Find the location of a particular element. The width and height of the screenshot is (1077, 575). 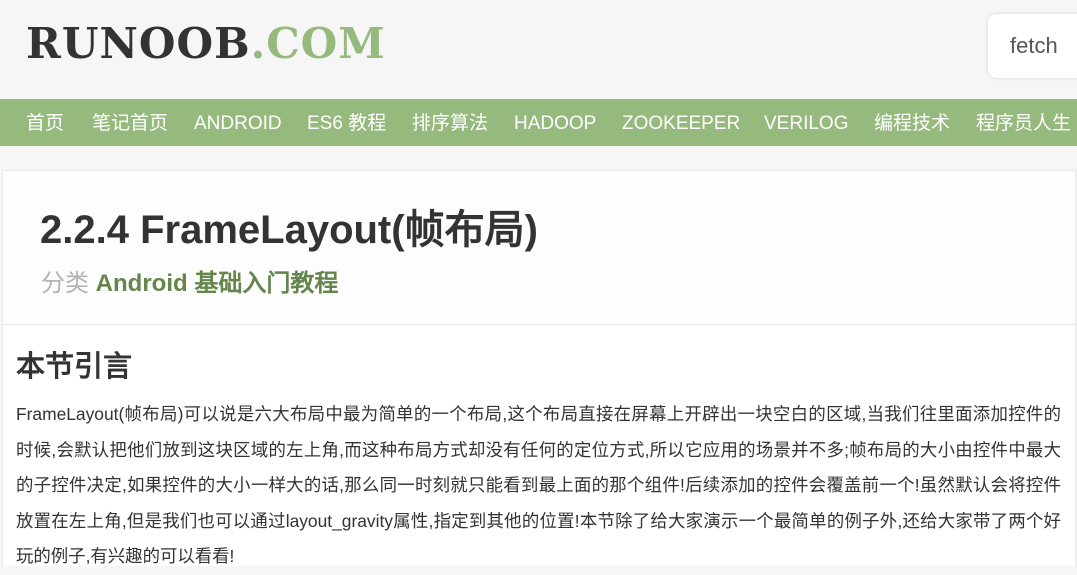

search-input: fetch is located at coordinates (1032, 46).